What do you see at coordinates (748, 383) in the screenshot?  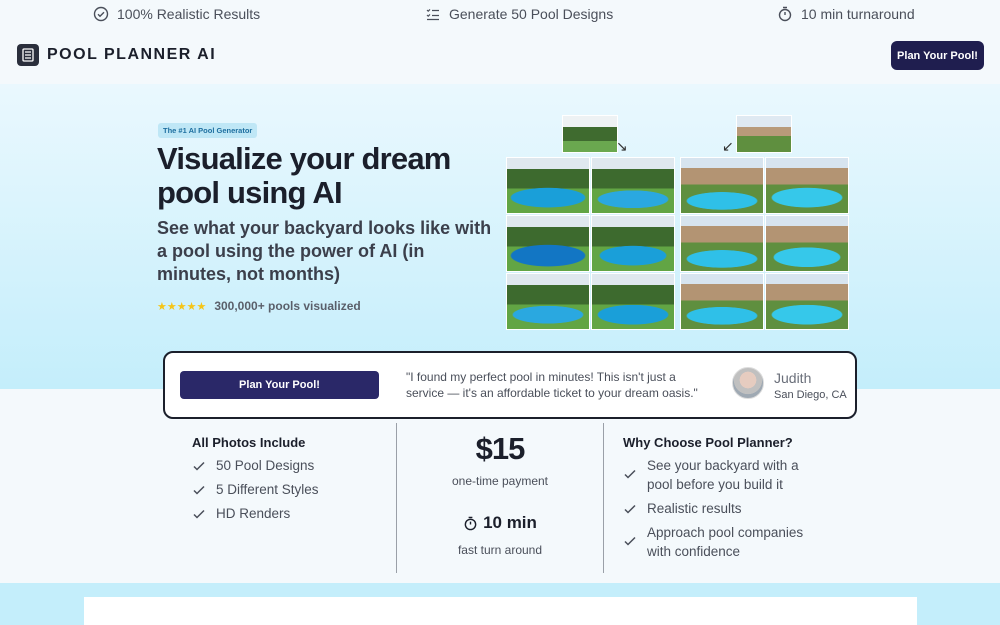 I see `avatar` at bounding box center [748, 383].